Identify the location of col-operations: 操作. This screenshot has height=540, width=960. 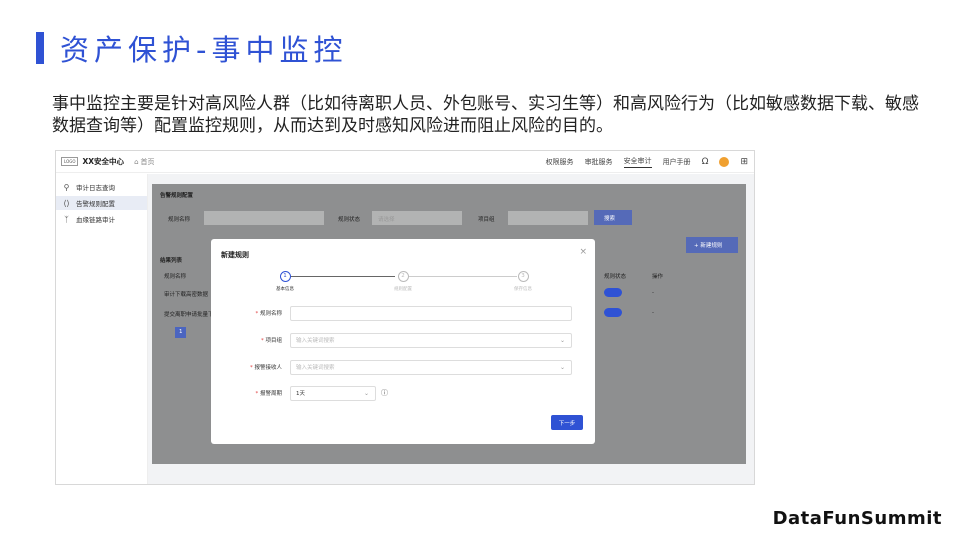
(658, 277).